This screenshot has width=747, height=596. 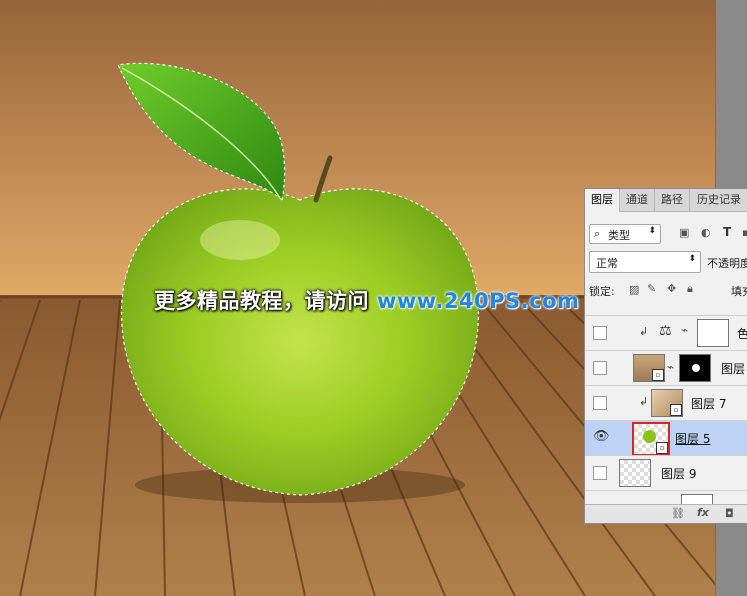 What do you see at coordinates (666, 367) in the screenshot?
I see `layer-row: ▫ ⌁ 图层` at bounding box center [666, 367].